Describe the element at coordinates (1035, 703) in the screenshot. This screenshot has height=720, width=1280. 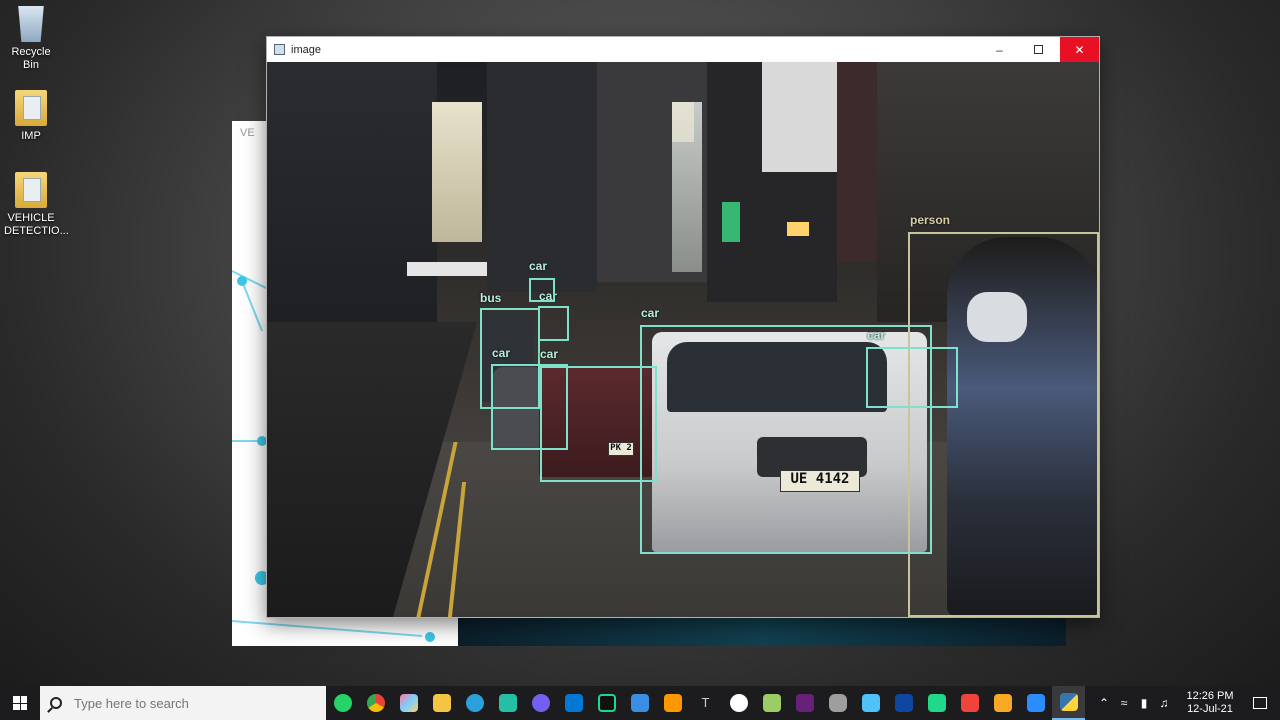
I see `zoom-icon` at that location.